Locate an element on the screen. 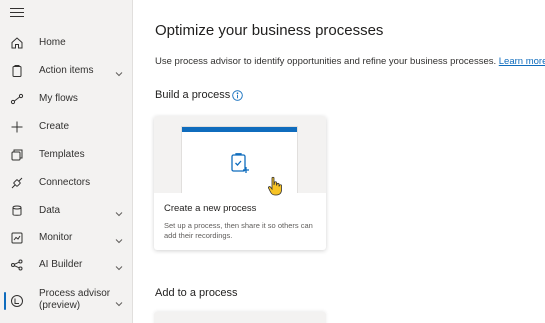 Image resolution: width=545 pixels, height=323 pixels. flow-icon is located at coordinates (17, 99).